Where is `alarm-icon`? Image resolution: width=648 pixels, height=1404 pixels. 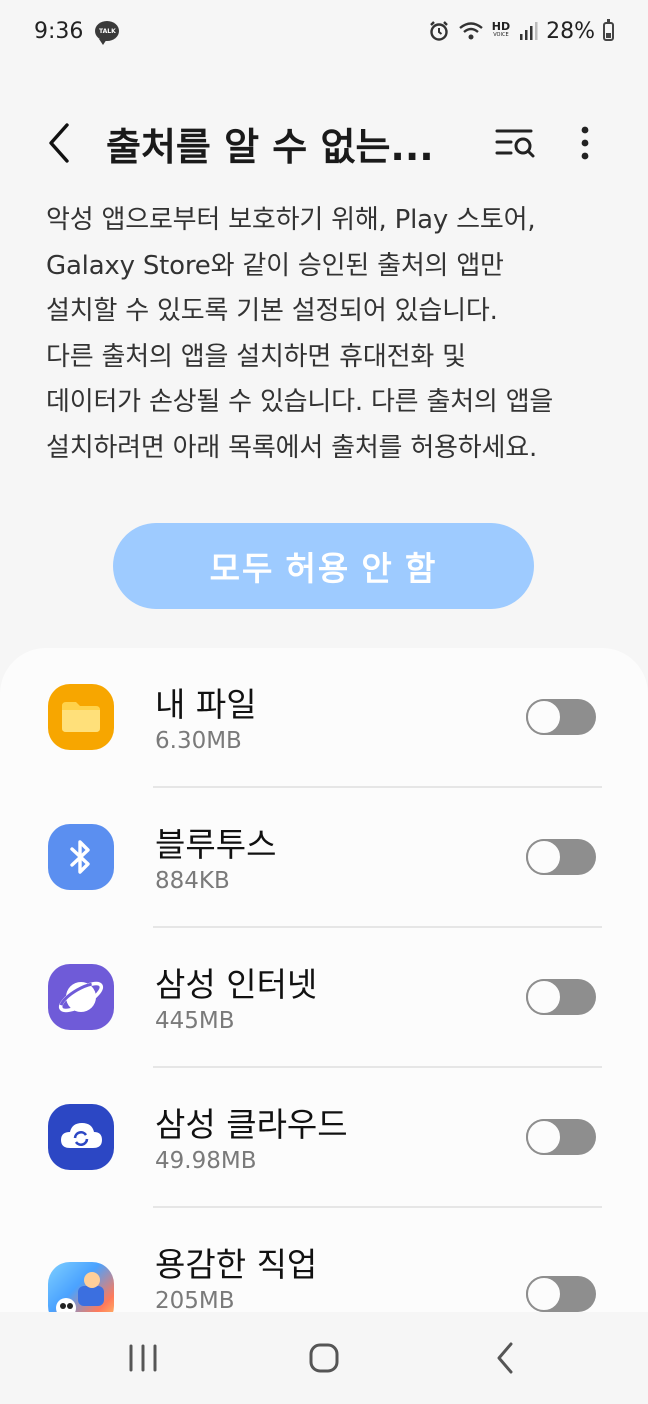 alarm-icon is located at coordinates (438, 31).